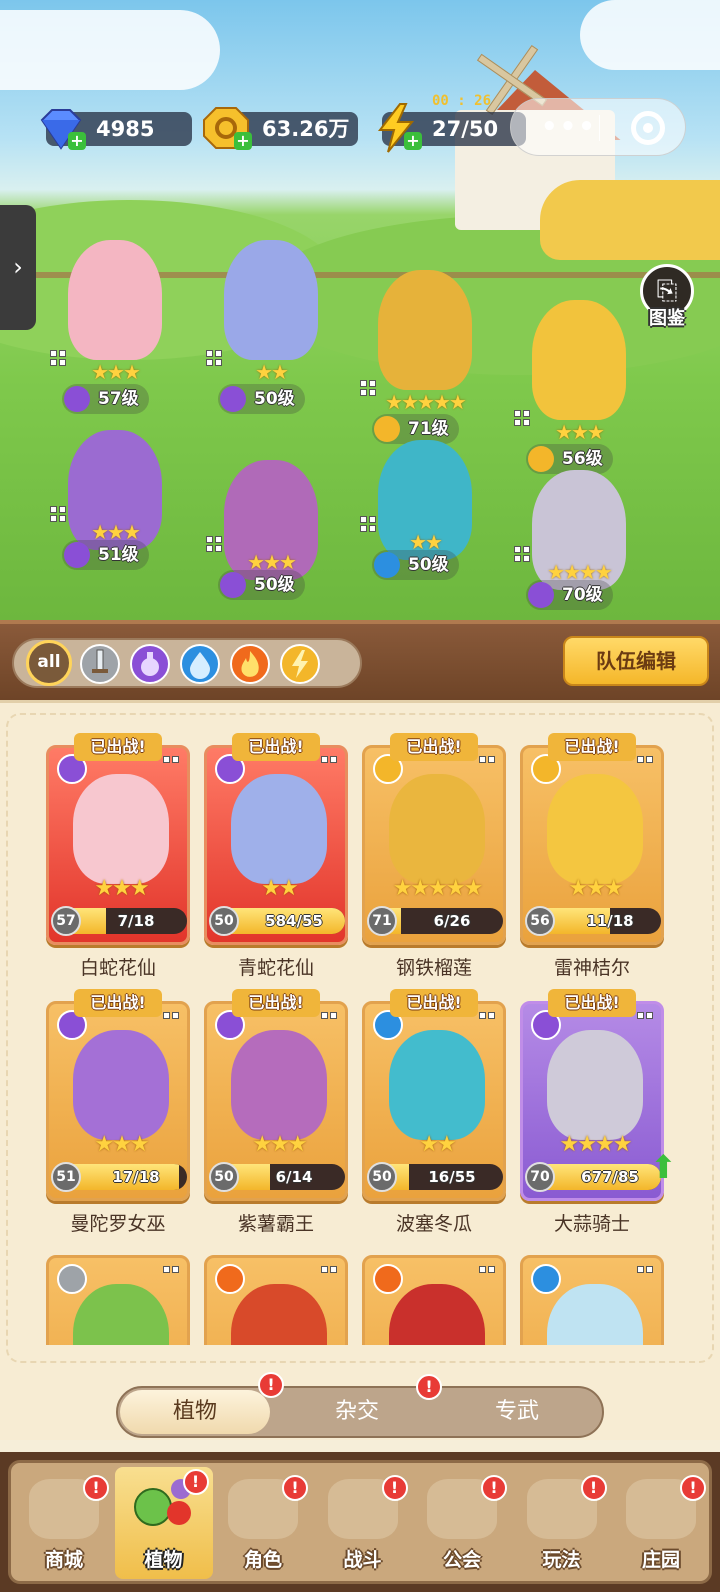  What do you see at coordinates (233, 399) in the screenshot?
I see `potion-icon` at bounding box center [233, 399].